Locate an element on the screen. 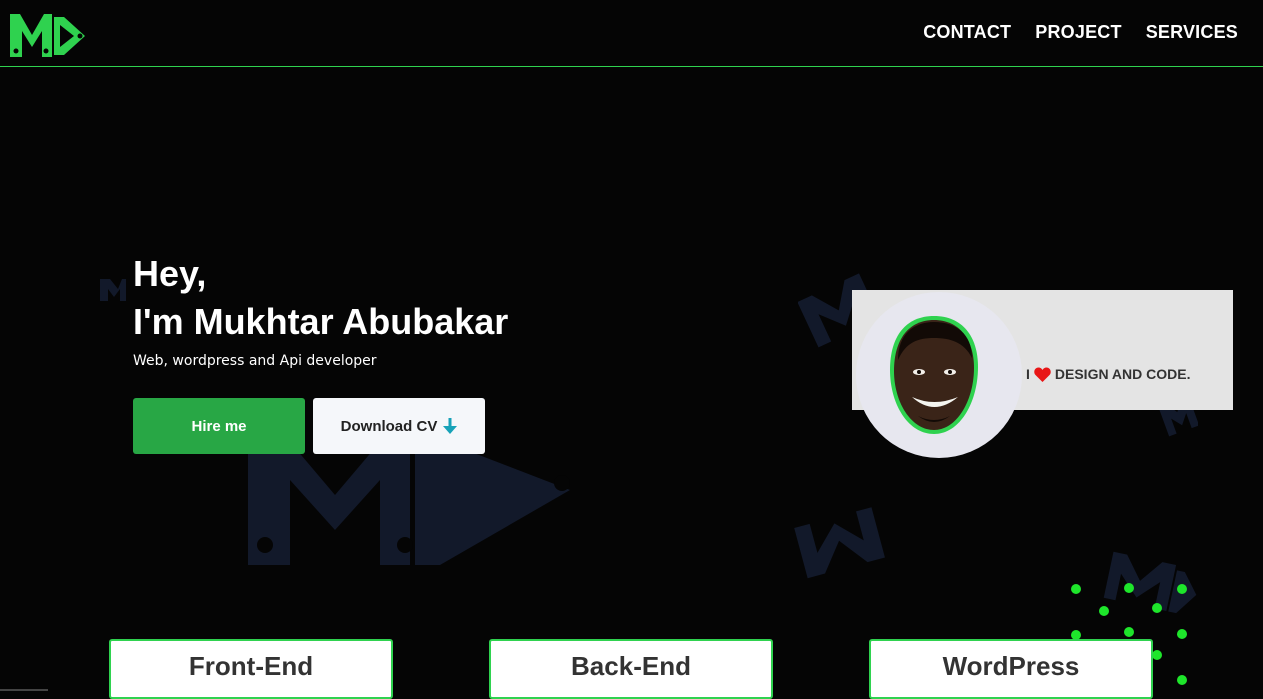 This screenshot has width=1263, height=699. tagline-prefix: I is located at coordinates (1028, 374).